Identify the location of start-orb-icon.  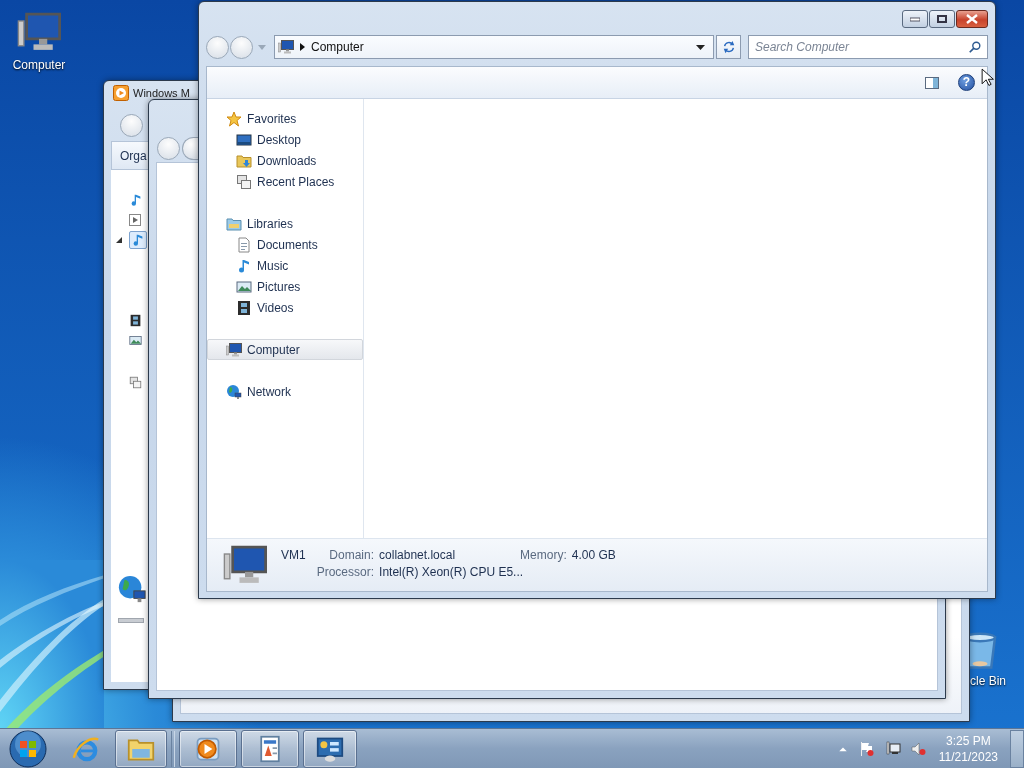
(28, 748).